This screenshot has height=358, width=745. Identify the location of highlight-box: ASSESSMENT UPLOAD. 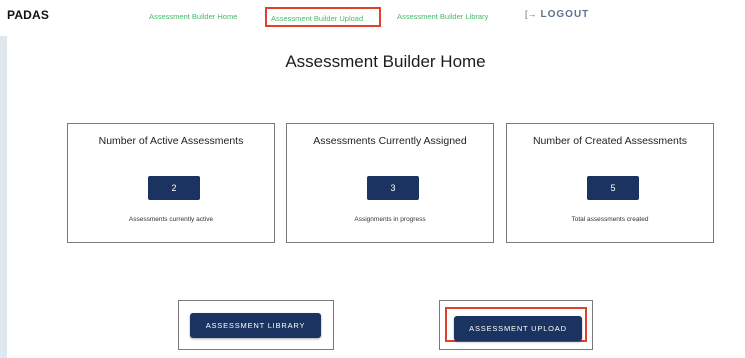
(516, 324).